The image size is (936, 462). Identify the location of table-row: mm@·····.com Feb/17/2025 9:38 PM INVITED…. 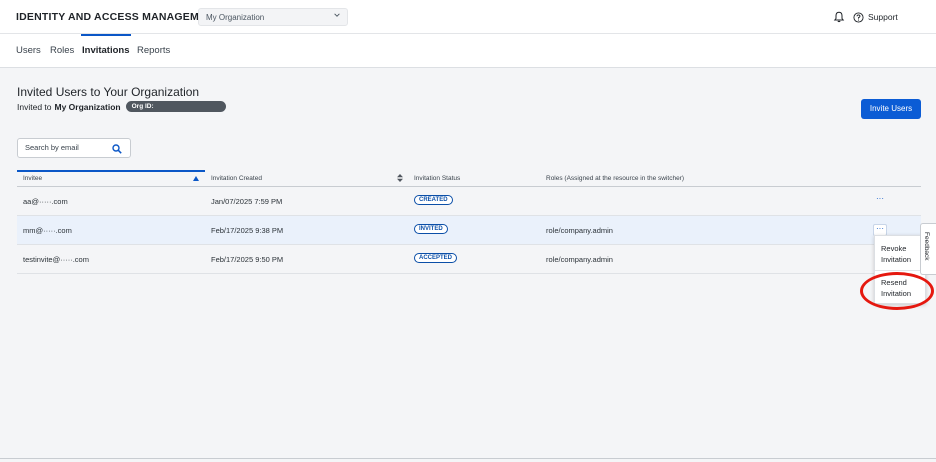
(469, 230).